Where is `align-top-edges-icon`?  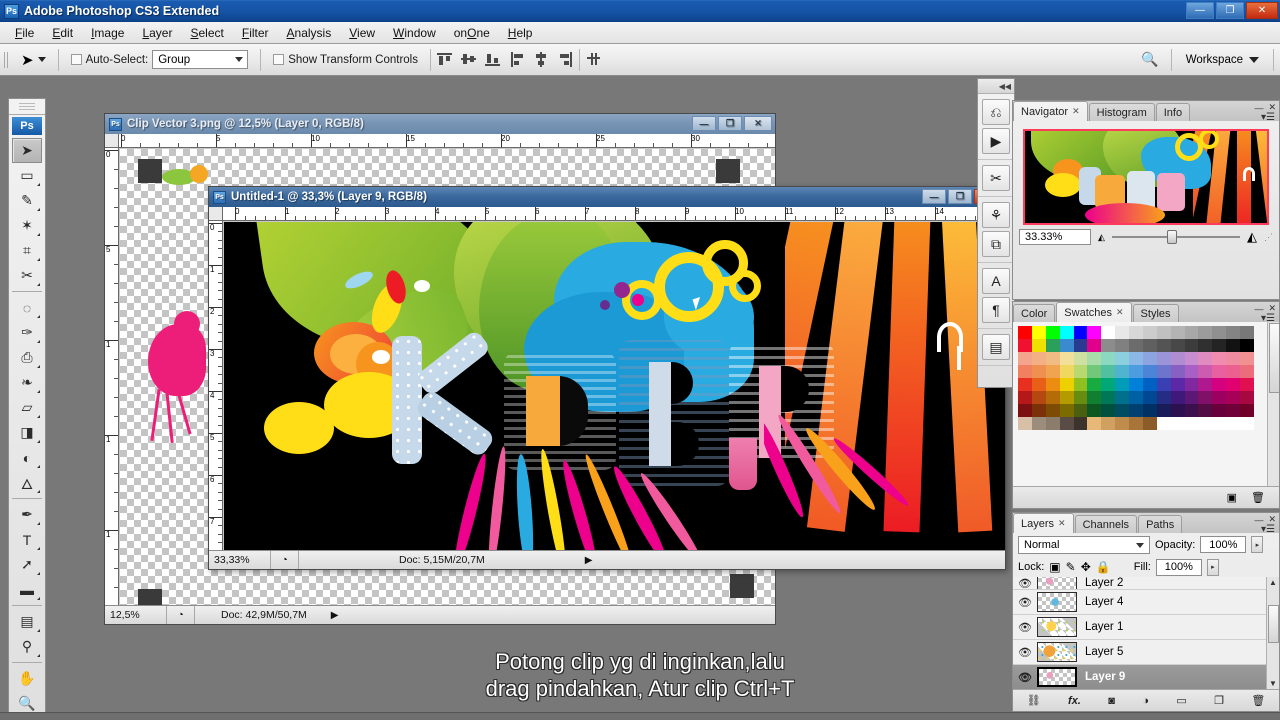 align-top-edges-icon is located at coordinates (444, 59).